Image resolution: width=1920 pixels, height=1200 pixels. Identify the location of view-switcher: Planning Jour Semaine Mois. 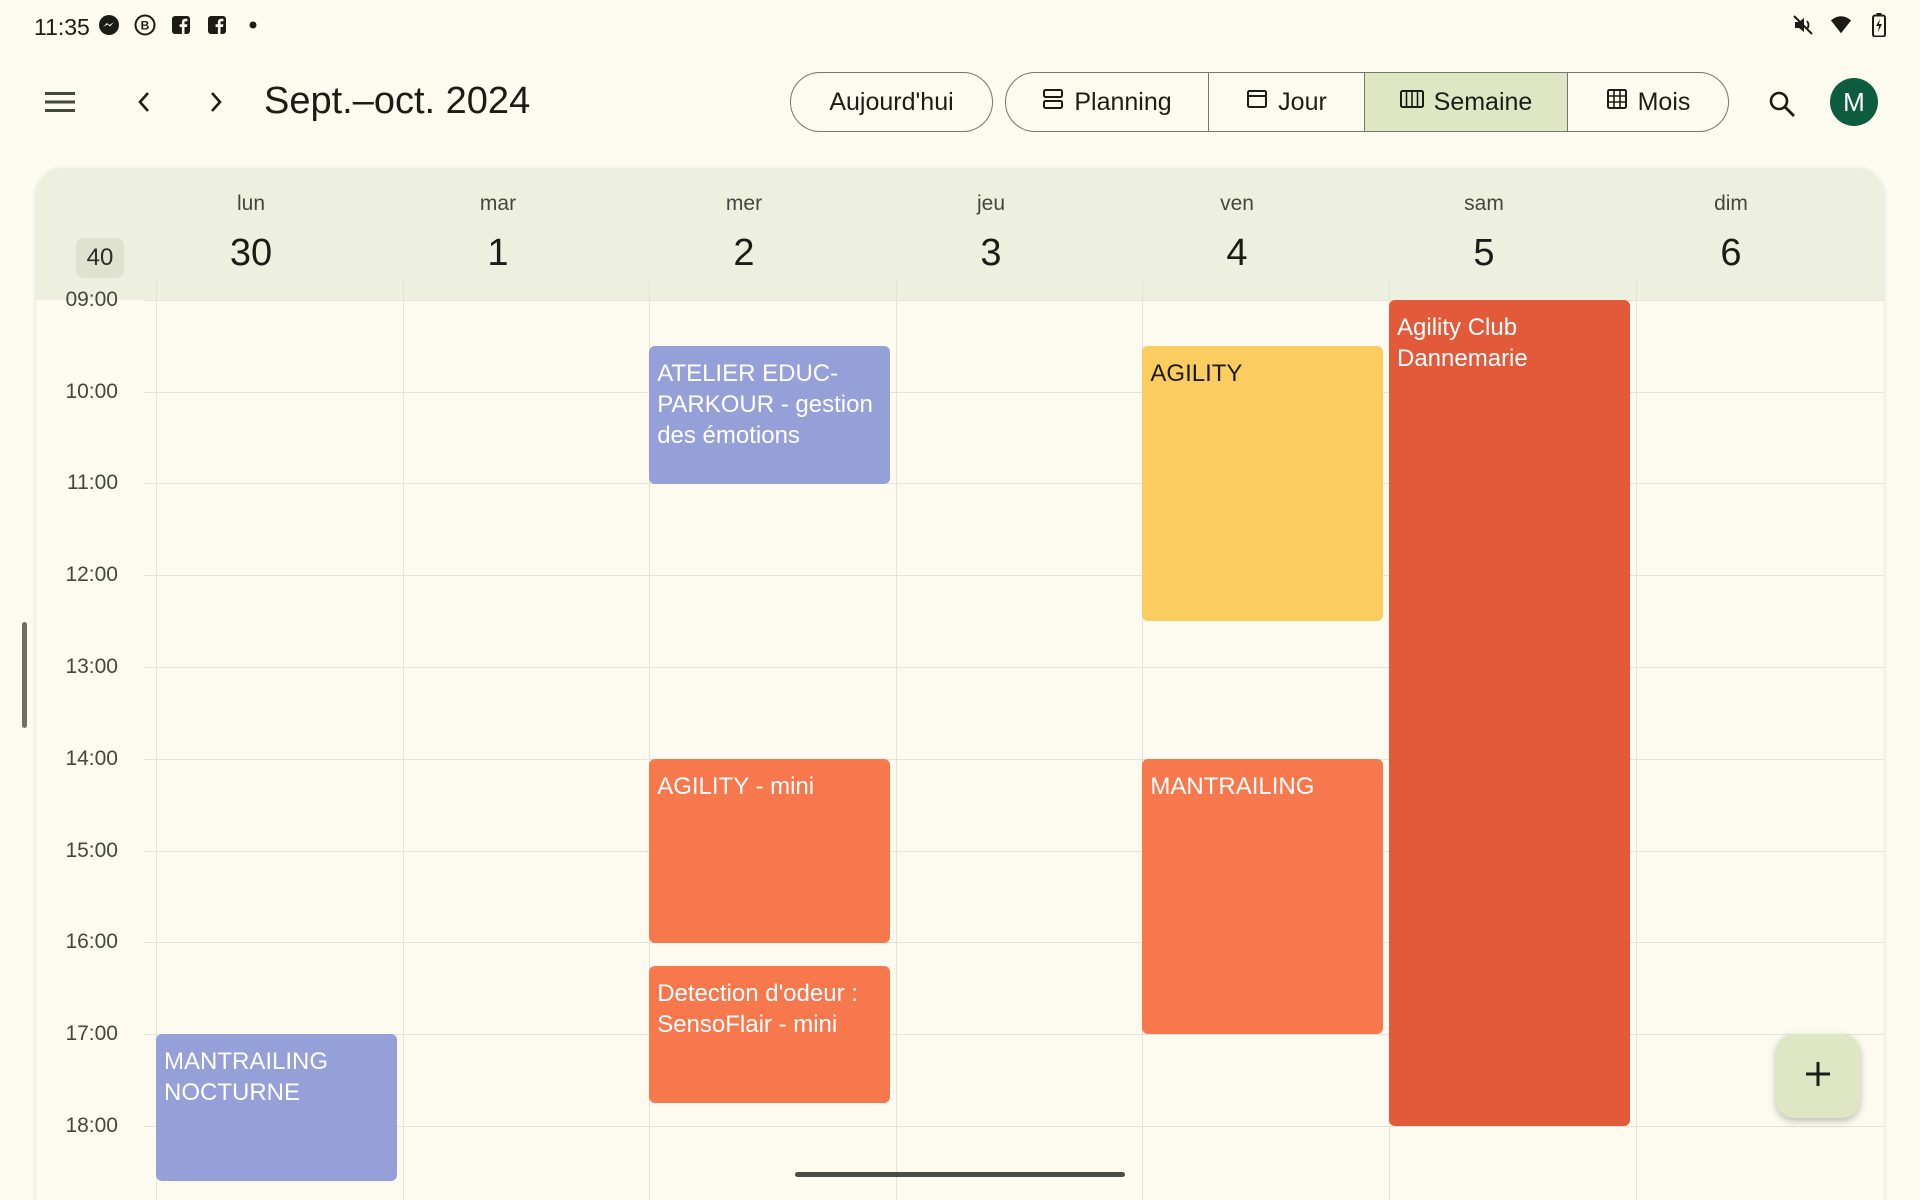
(1367, 102).